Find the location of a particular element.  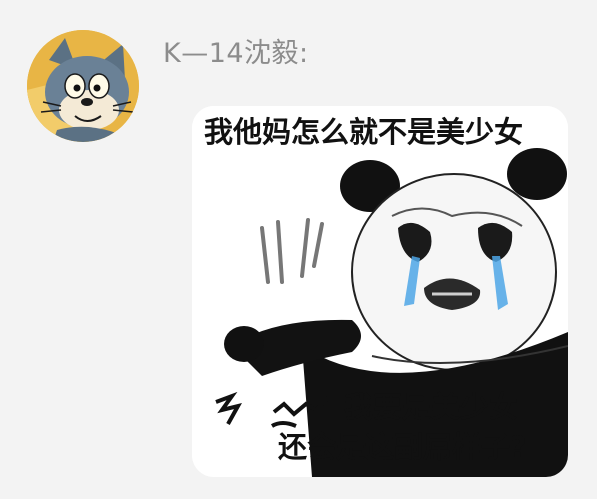

sender-name: K—14沈毅: is located at coordinates (236, 53).